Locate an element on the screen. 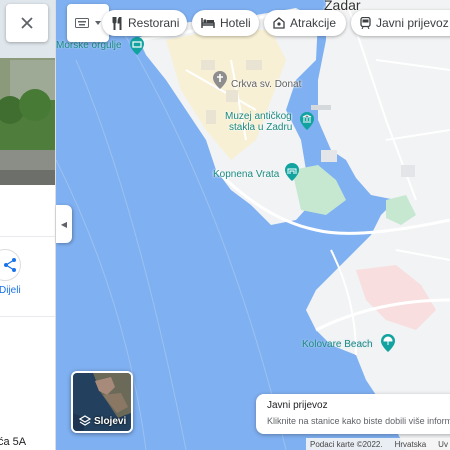 The height and width of the screenshot is (450, 450). close-icon is located at coordinates (27, 23).